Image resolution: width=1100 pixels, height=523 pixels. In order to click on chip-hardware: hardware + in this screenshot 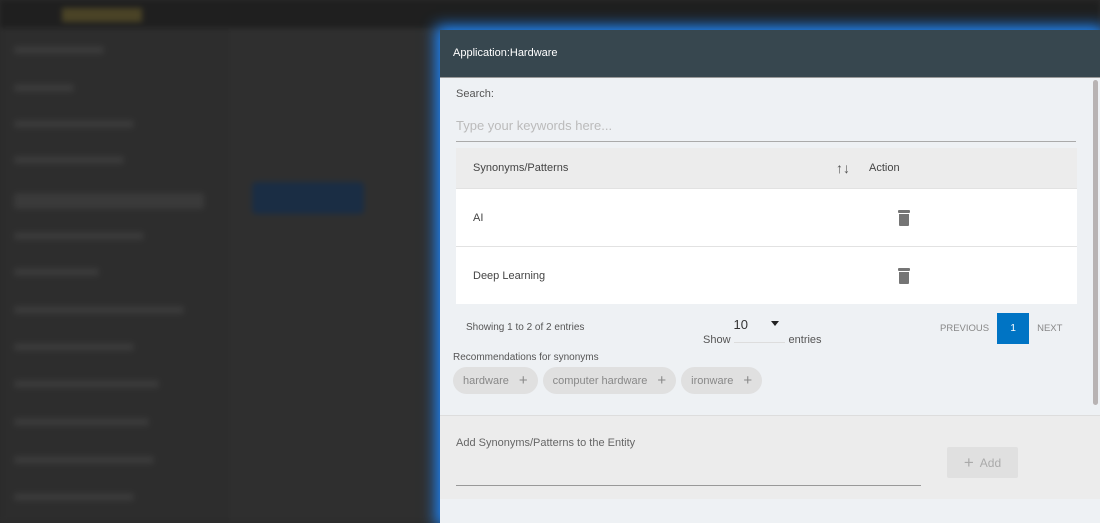, I will do `click(495, 380)`.